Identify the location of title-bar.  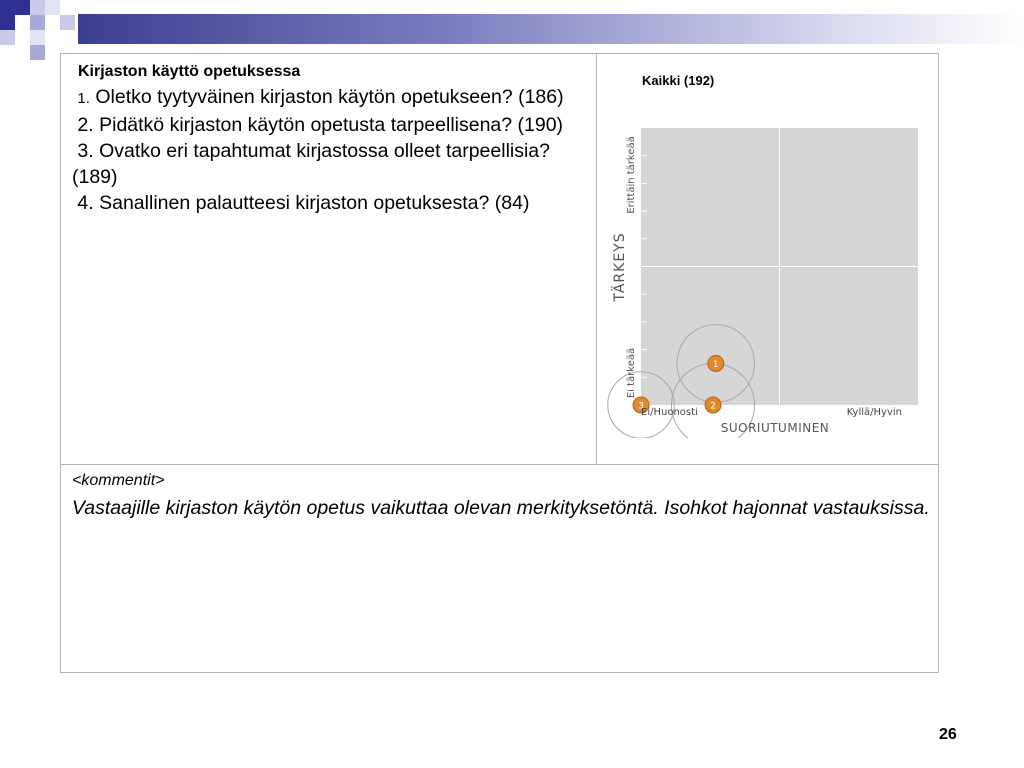
(551, 29).